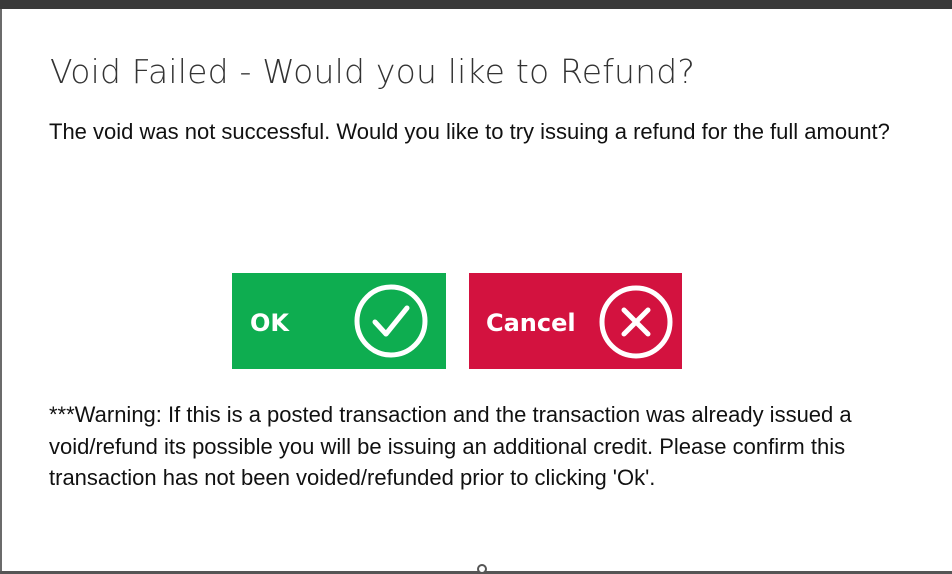  I want to click on window-top-bar, so click(476, 4).